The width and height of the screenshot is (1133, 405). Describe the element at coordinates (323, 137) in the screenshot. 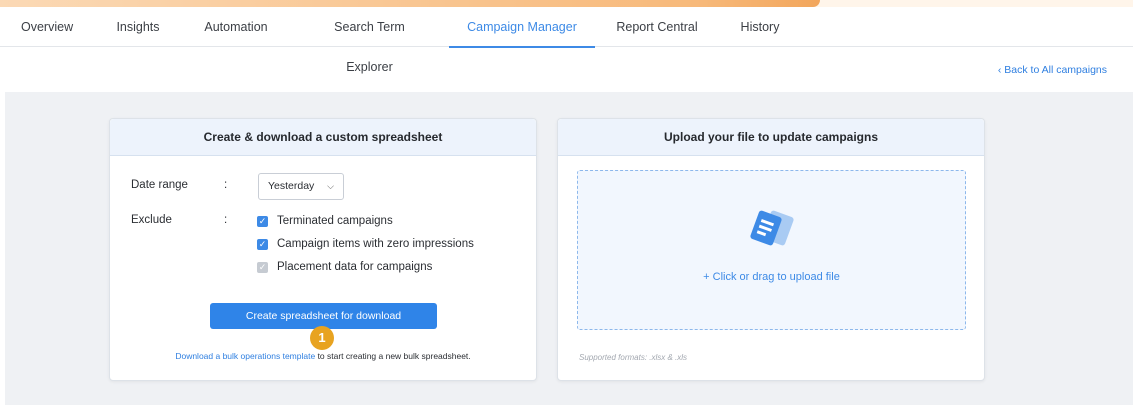

I see `create-card-title: Create & download a custom spreadsheet` at that location.